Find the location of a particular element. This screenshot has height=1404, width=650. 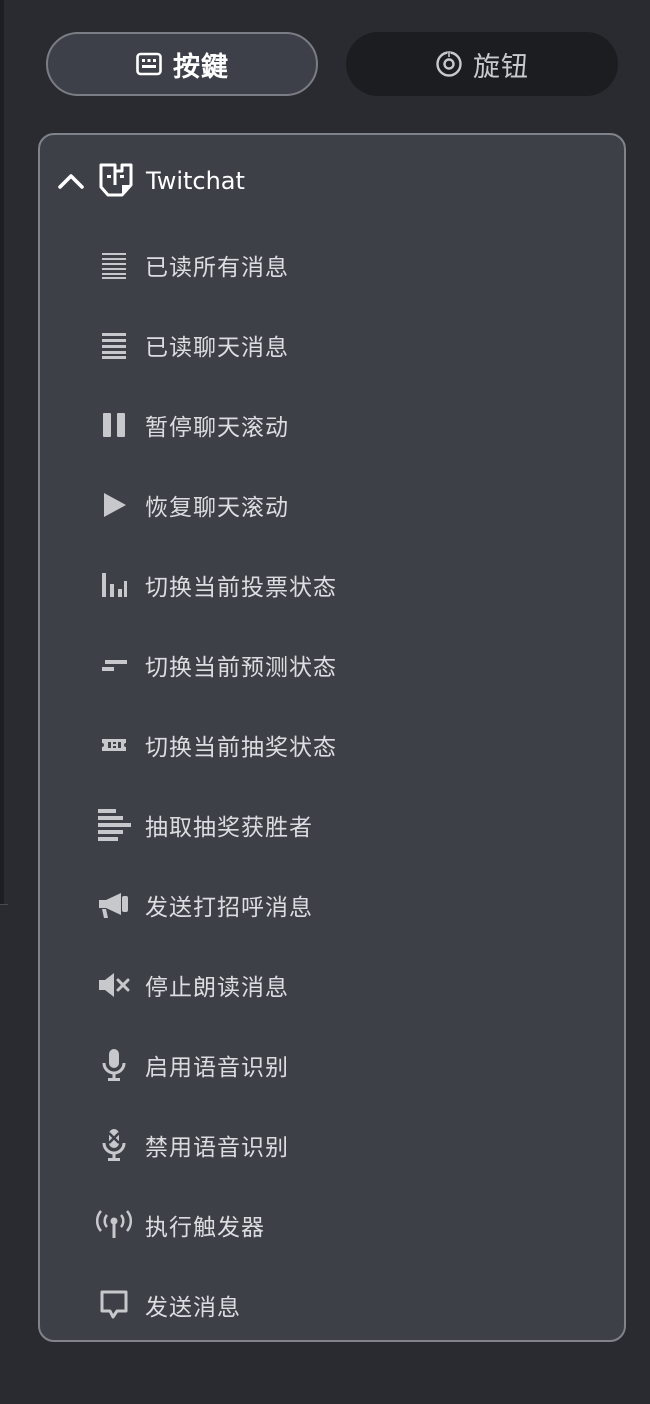

megaphone-icon is located at coordinates (114, 905).